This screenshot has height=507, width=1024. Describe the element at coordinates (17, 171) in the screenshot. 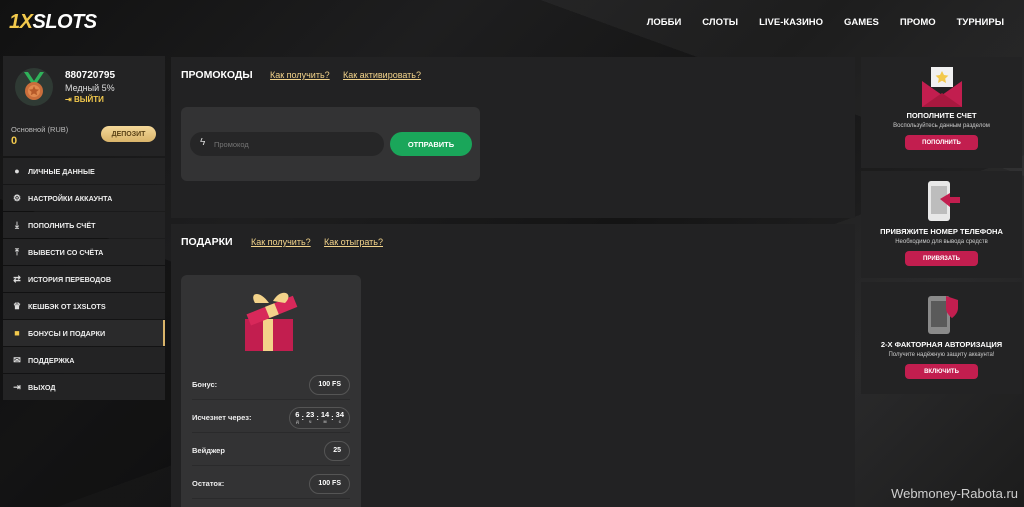

I see `user-icon: ●` at that location.